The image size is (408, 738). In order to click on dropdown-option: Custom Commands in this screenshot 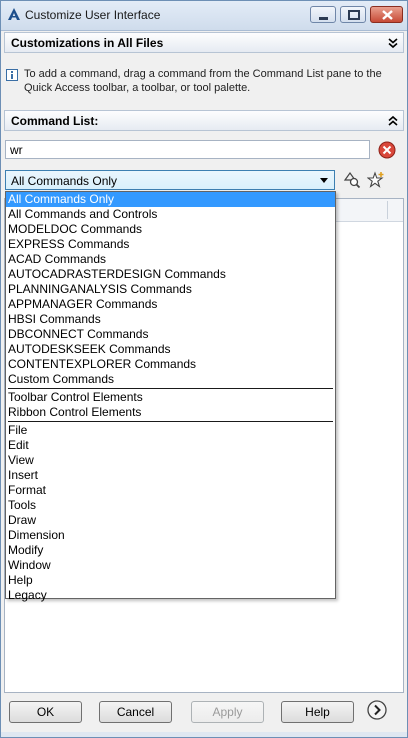, I will do `click(170, 379)`.